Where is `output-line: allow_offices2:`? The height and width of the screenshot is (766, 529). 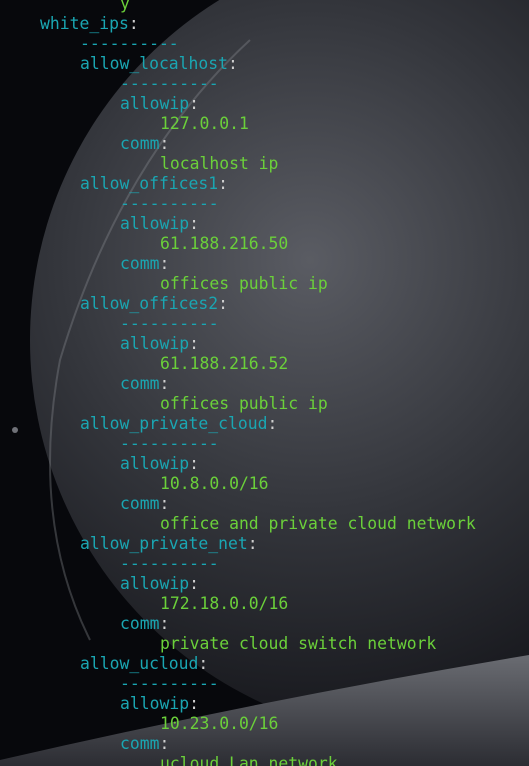
output-line: allow_offices2: is located at coordinates (154, 304).